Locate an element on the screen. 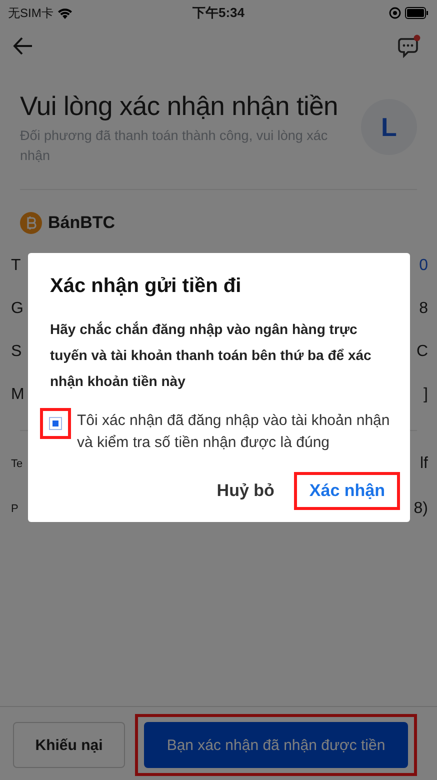 This screenshot has height=780, width=437. detail-label: S is located at coordinates (16, 351).